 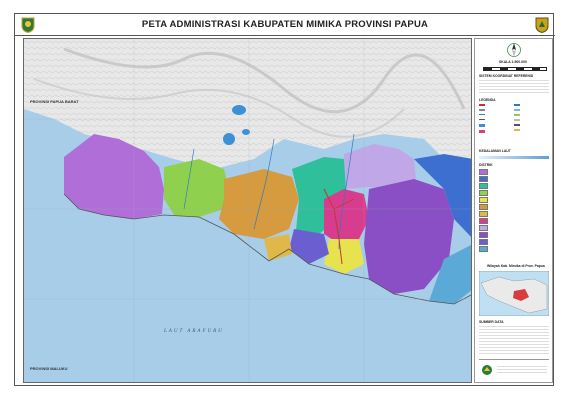 What do you see at coordinates (514, 157) in the screenshot?
I see `depth-ramp` at bounding box center [514, 157].